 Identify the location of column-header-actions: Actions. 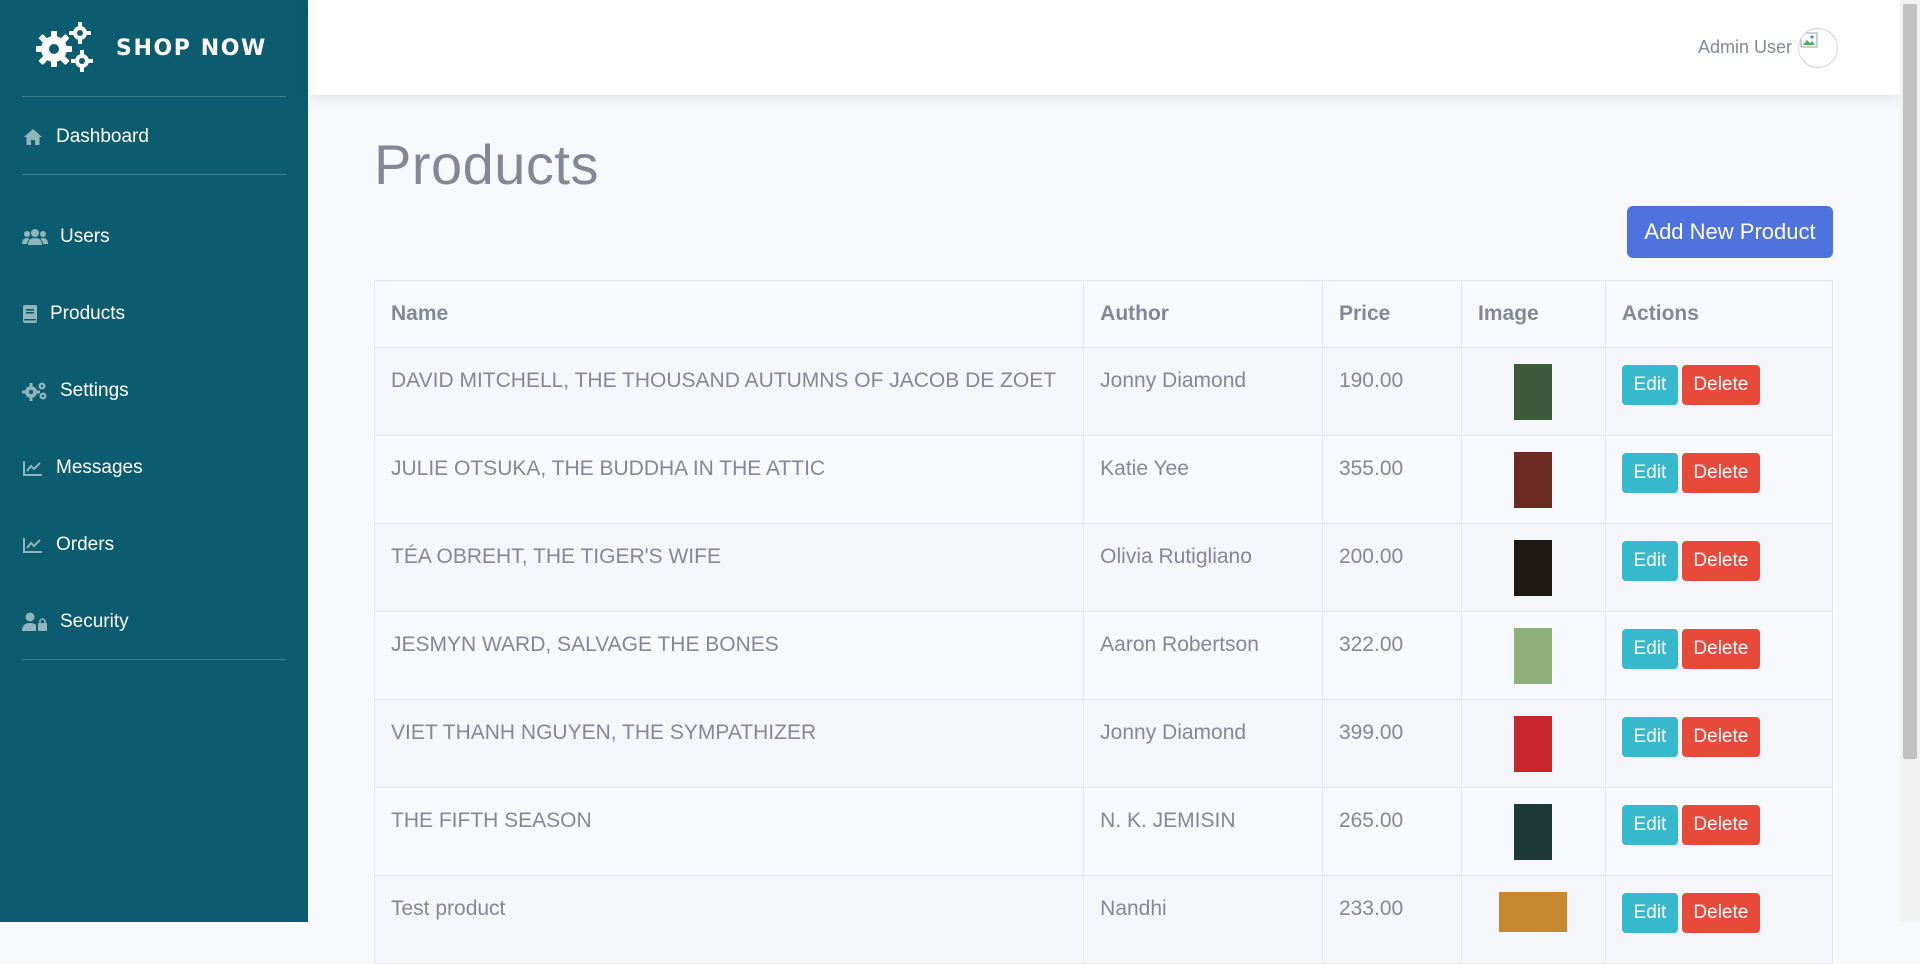
(1719, 314).